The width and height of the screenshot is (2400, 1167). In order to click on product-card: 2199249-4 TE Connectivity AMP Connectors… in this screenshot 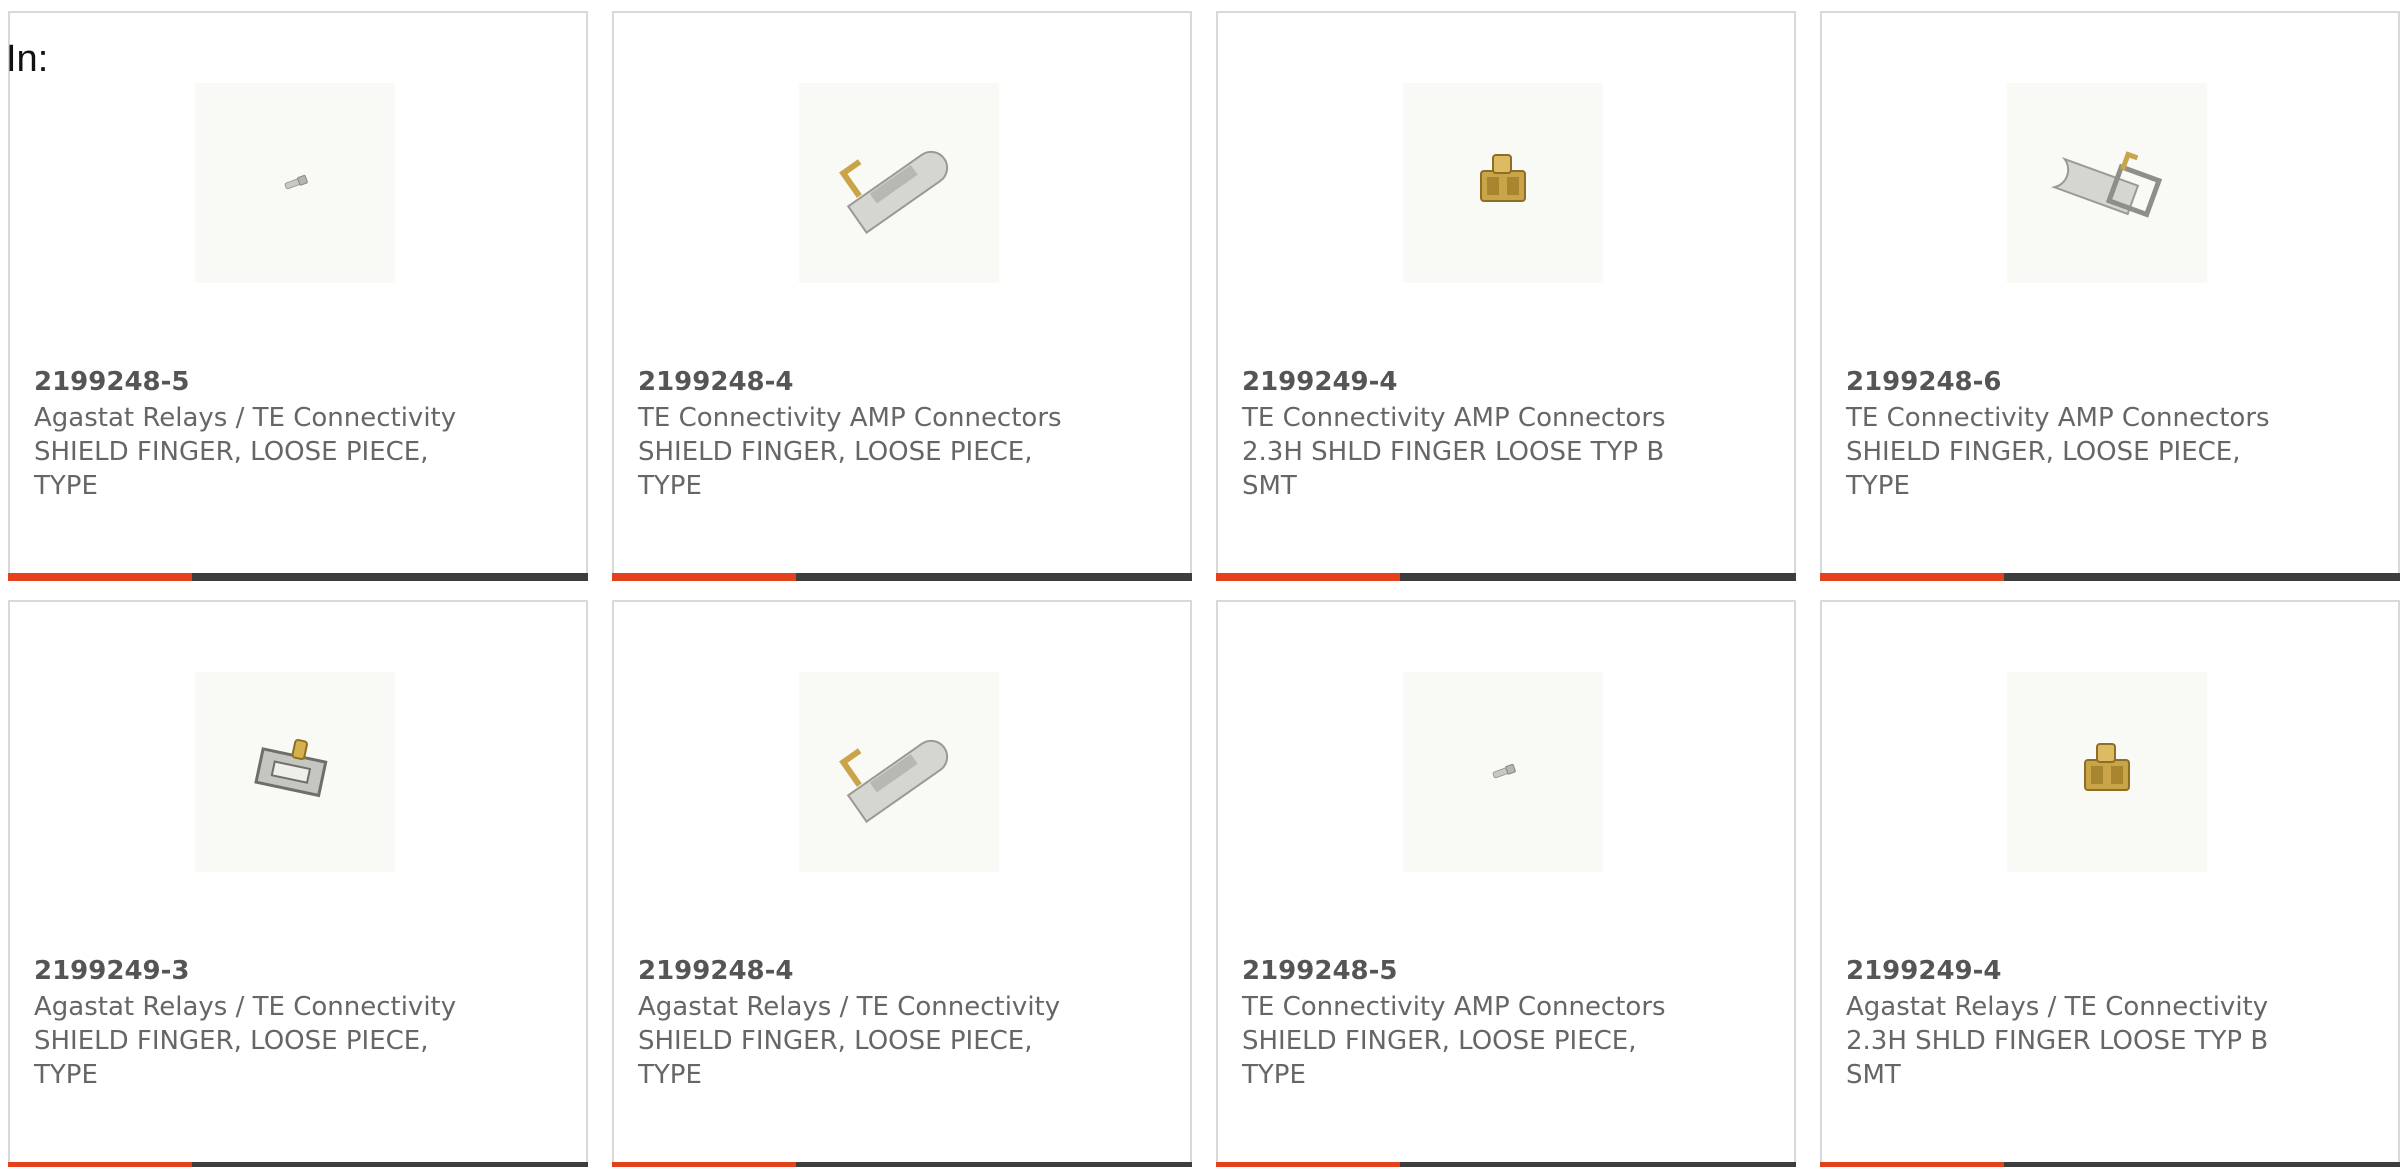, I will do `click(1506, 296)`.